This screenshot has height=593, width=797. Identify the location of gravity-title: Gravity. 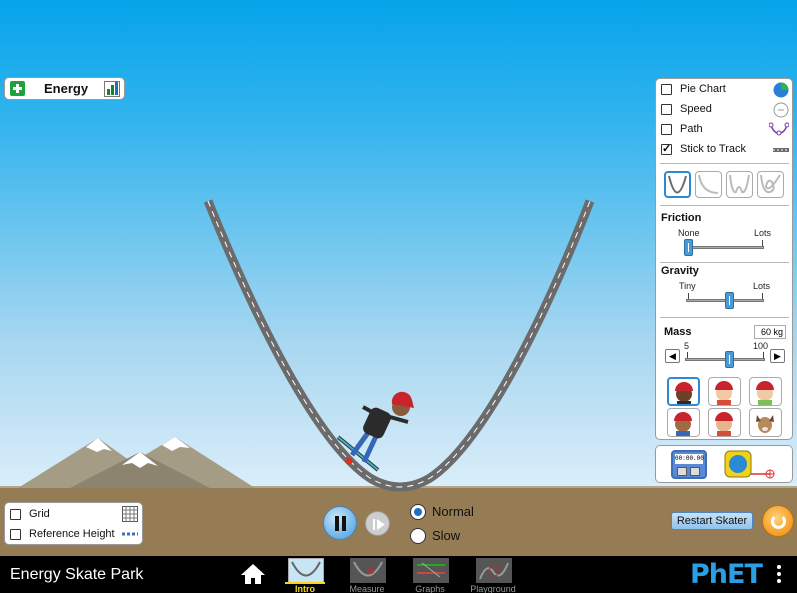
(680, 271).